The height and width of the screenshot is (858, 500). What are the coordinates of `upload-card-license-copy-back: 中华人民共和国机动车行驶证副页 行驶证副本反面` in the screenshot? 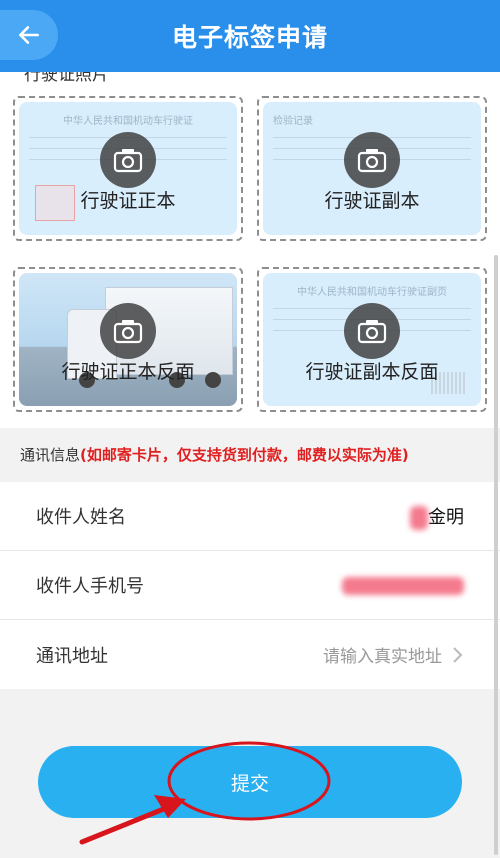 It's located at (372, 339).